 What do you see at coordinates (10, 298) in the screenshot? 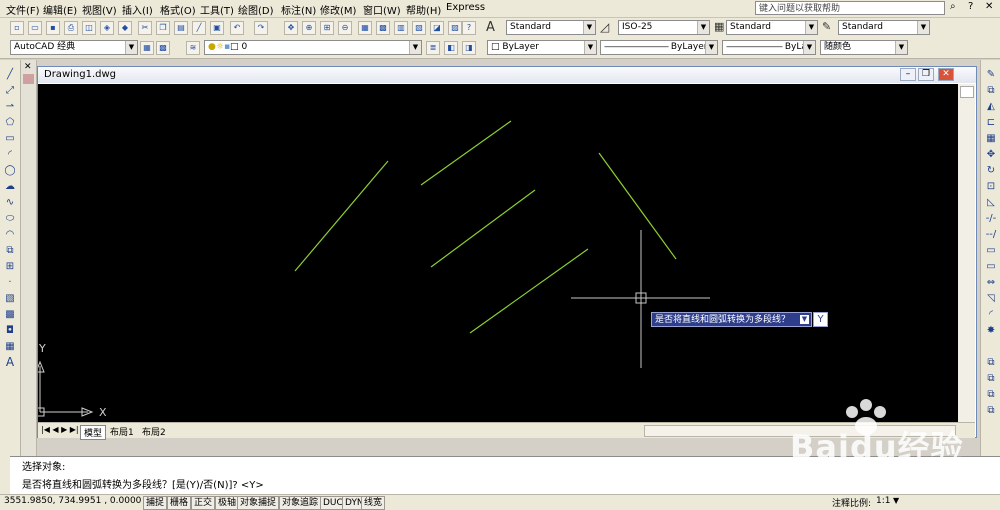
I see `hatch-icon: ▧` at bounding box center [10, 298].